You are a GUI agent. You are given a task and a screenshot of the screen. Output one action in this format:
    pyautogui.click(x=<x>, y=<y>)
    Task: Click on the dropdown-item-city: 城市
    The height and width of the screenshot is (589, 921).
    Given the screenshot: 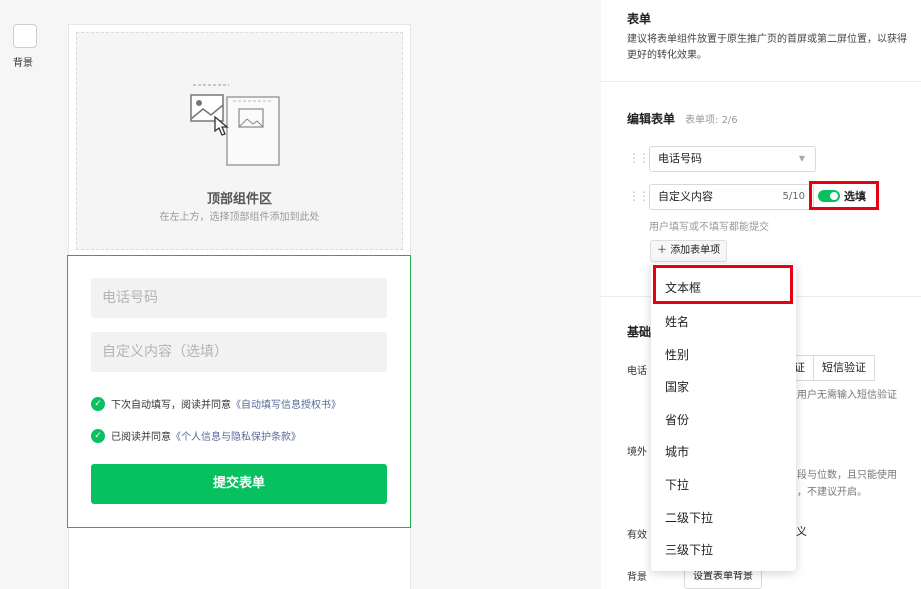 What is the action you would take?
    pyautogui.click(x=677, y=451)
    